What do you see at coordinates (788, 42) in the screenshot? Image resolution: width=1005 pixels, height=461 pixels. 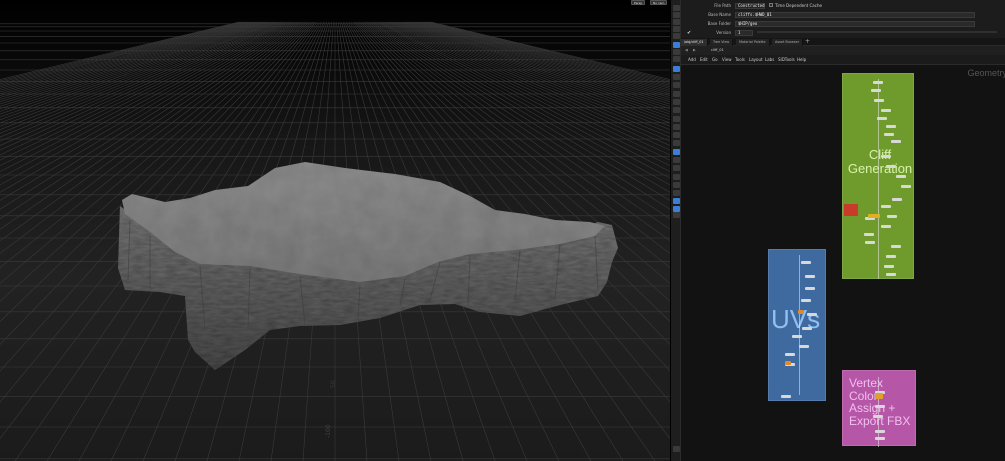 I see `tab-asset-browser: Asset Browser` at bounding box center [788, 42].